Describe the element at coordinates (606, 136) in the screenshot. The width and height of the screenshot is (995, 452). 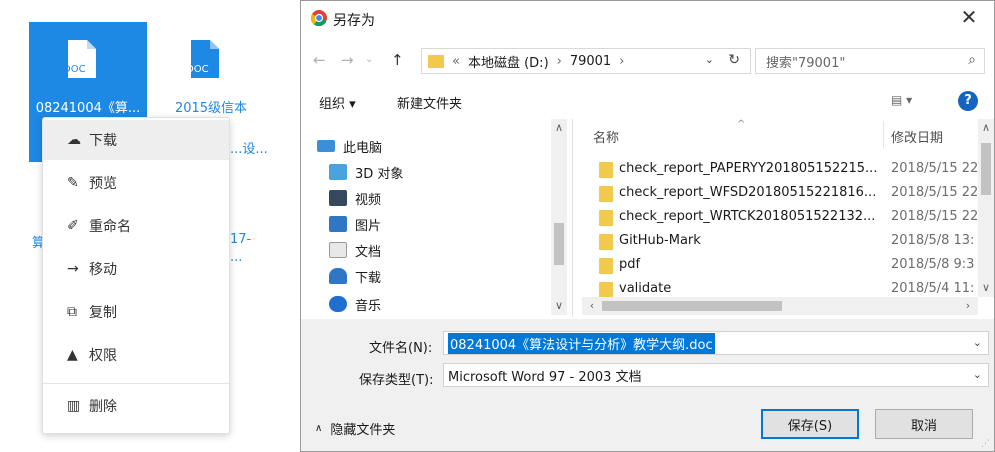
I see `column-header-name: 名称` at that location.